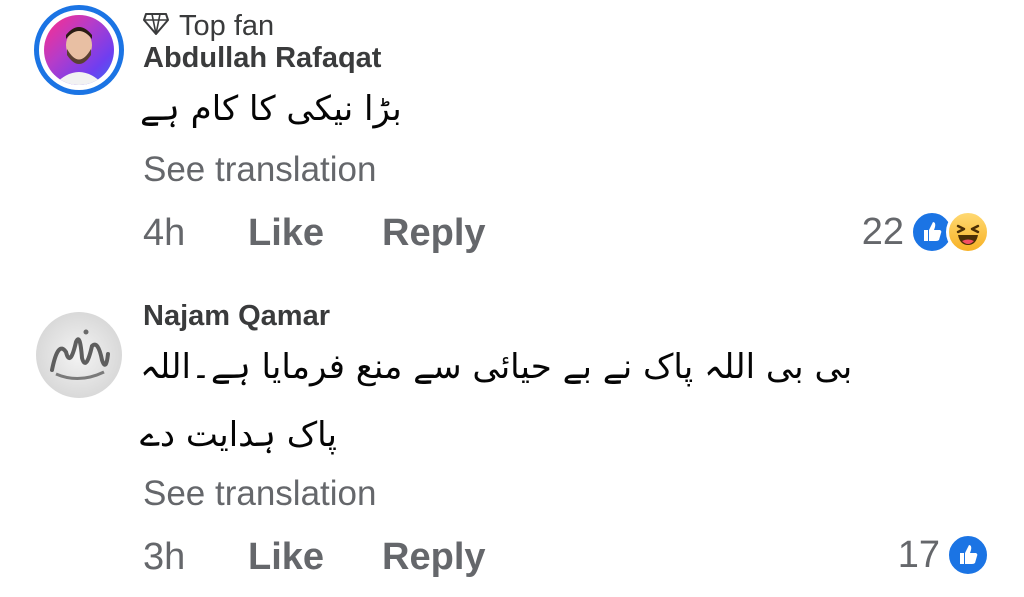  What do you see at coordinates (433, 557) in the screenshot?
I see `reply-button: Reply` at bounding box center [433, 557].